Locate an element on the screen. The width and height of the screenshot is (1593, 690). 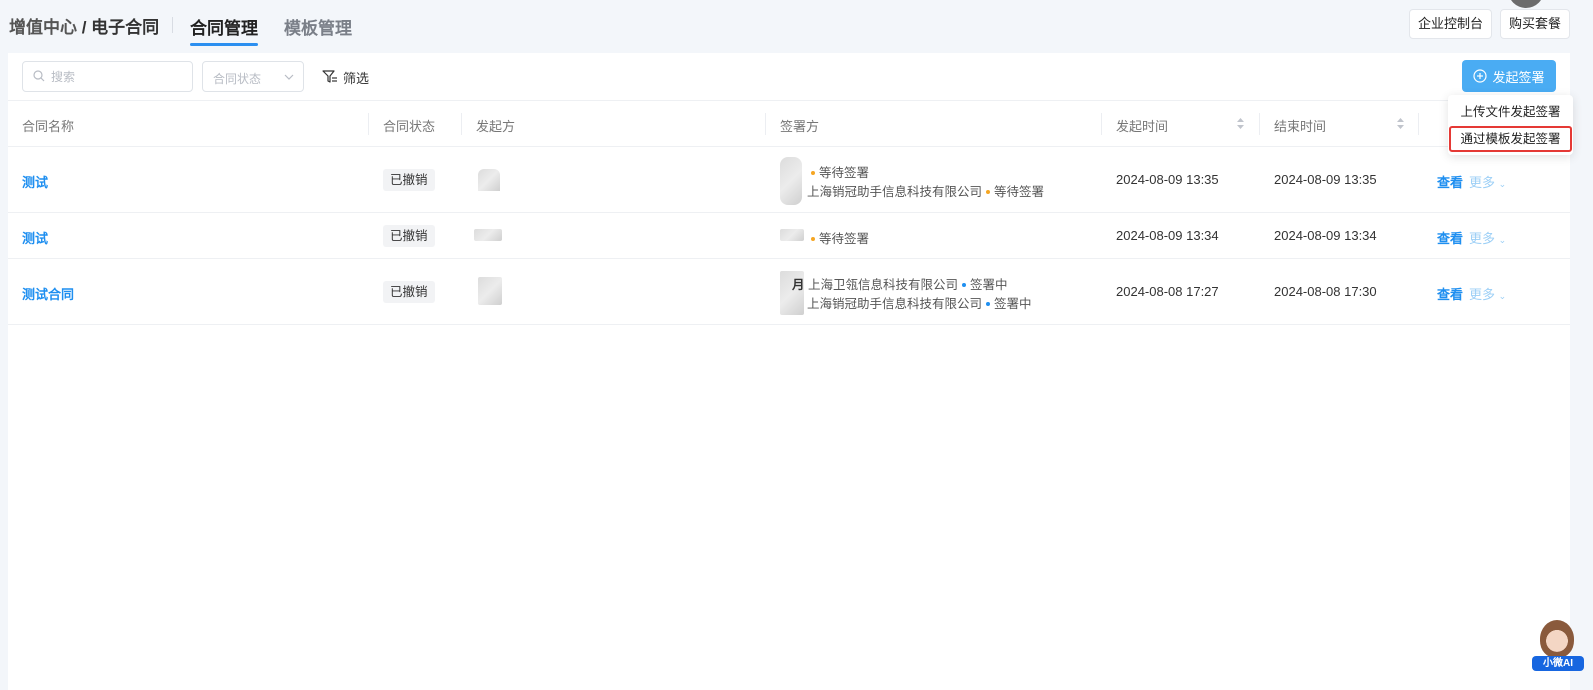
user-avatar is located at coordinates (1526, 4).